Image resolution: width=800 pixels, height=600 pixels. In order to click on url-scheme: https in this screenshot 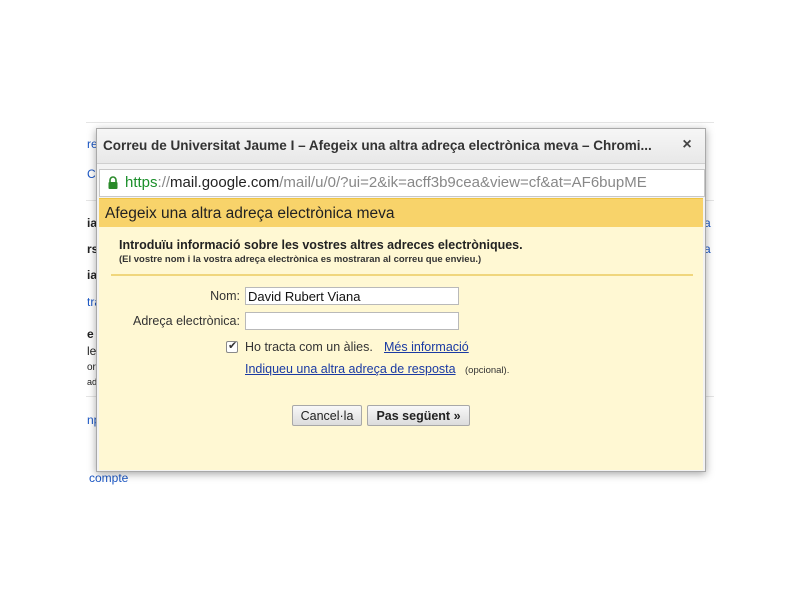, I will do `click(141, 182)`.